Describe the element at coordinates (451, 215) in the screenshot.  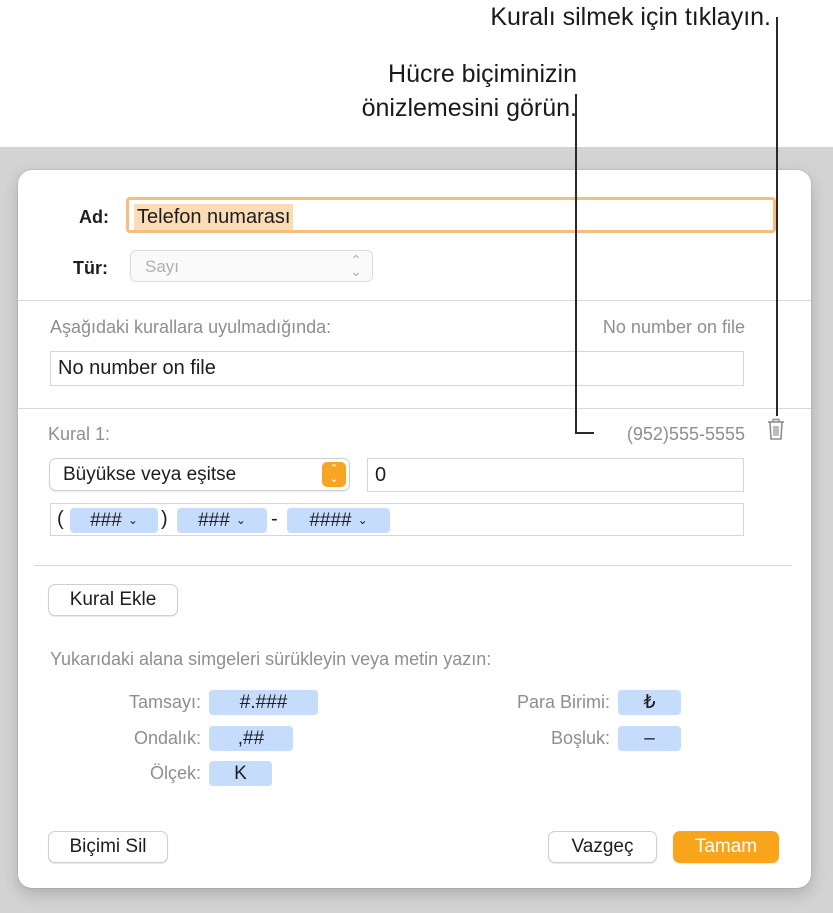
I see `name-field: Telefon numarası` at that location.